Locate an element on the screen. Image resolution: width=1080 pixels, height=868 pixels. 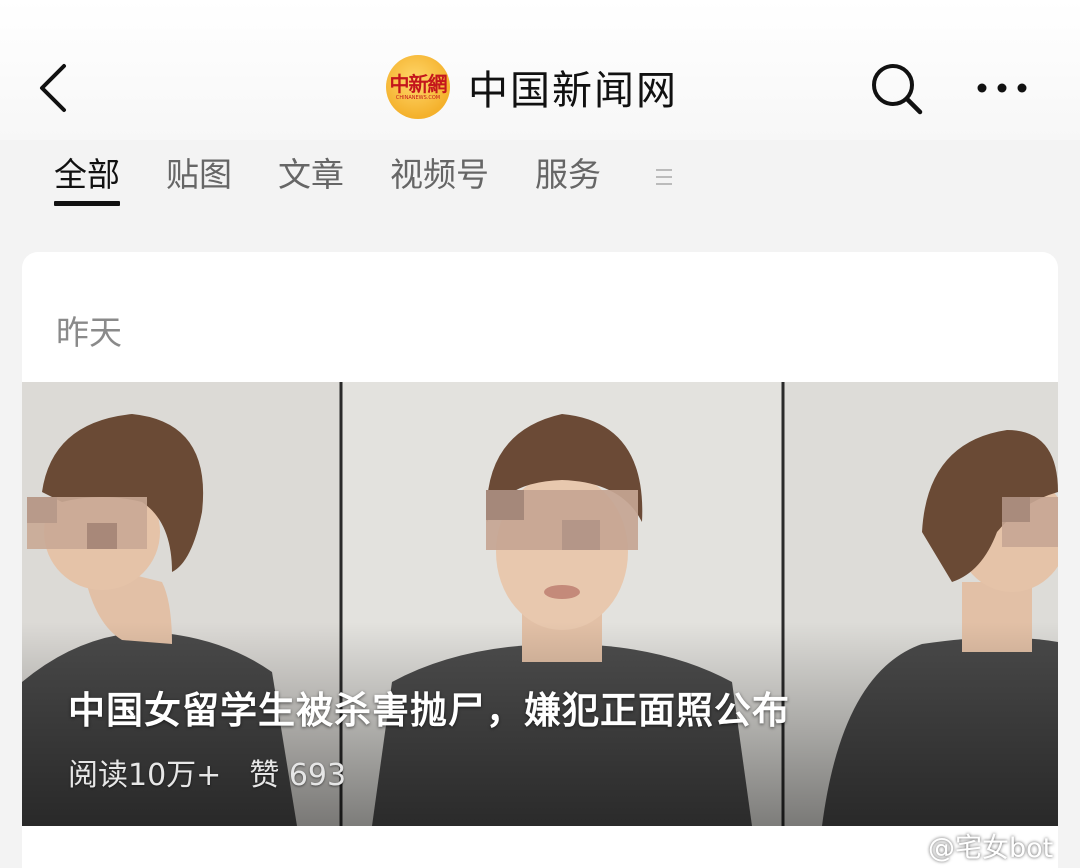
tab-services: 服务 is located at coordinates (568, 178).